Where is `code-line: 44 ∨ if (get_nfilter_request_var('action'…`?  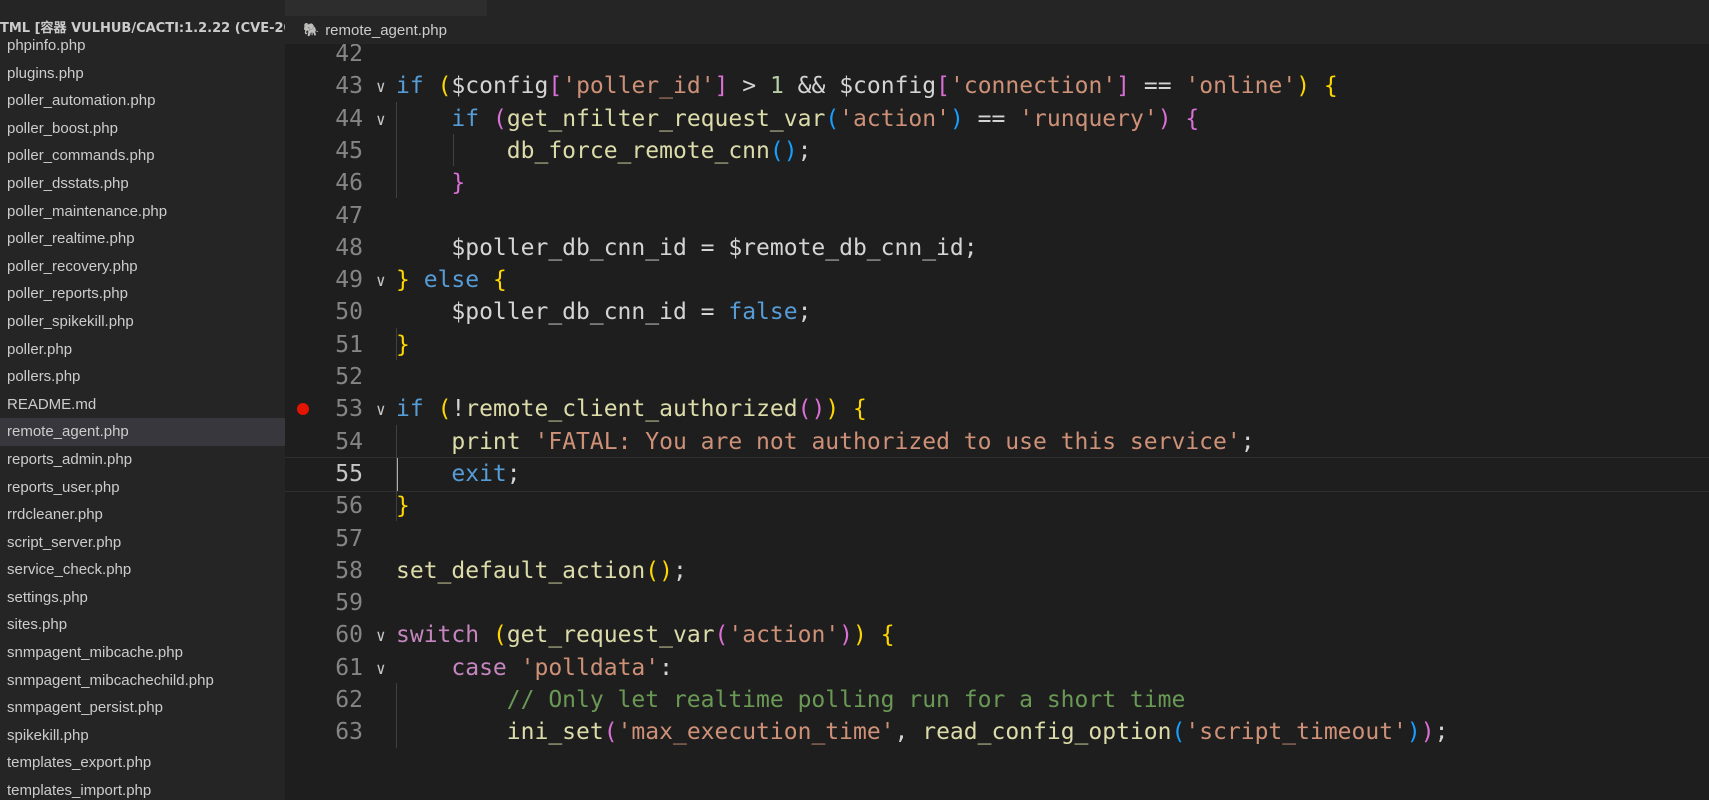 code-line: 44 ∨ if (get_nfilter_request_var('action'… is located at coordinates (997, 119).